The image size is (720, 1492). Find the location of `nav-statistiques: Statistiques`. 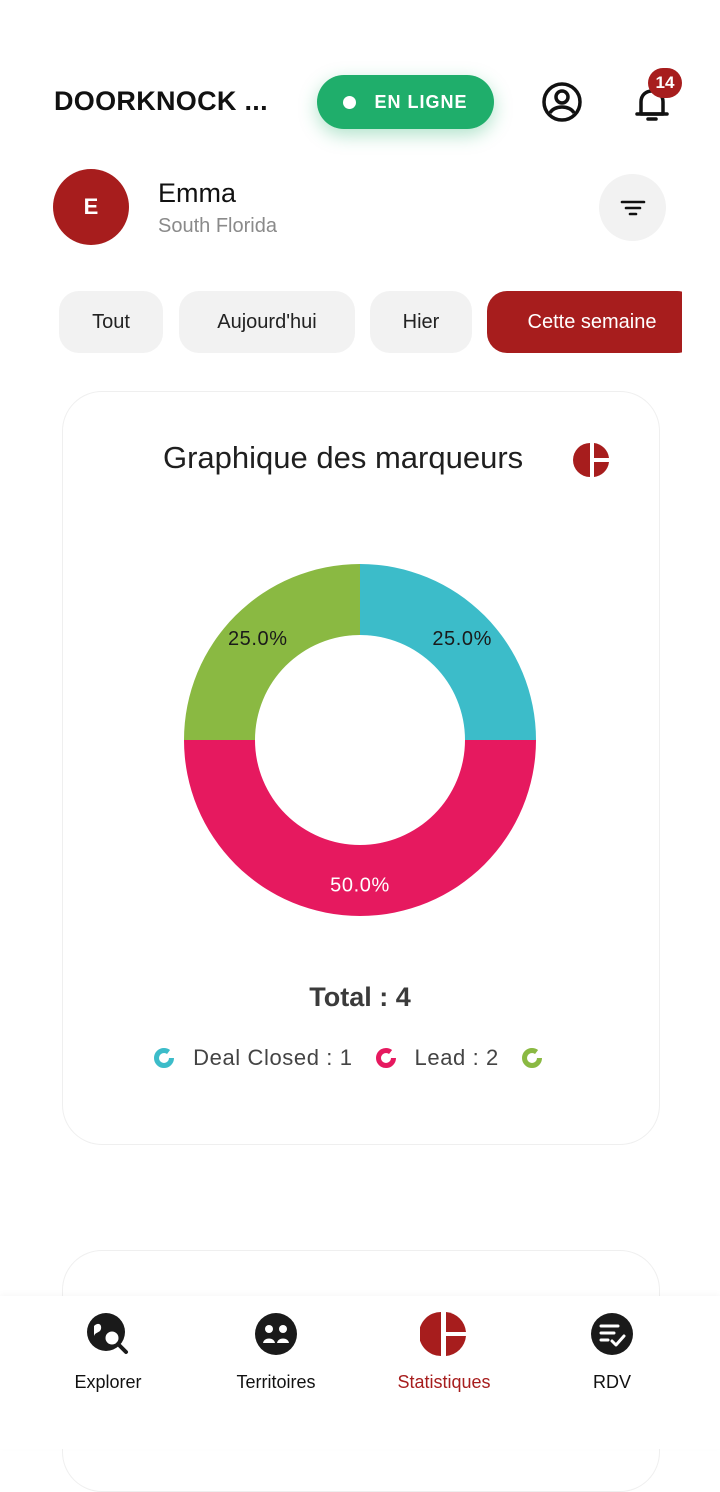

nav-statistiques: Statistiques is located at coordinates (444, 1351).